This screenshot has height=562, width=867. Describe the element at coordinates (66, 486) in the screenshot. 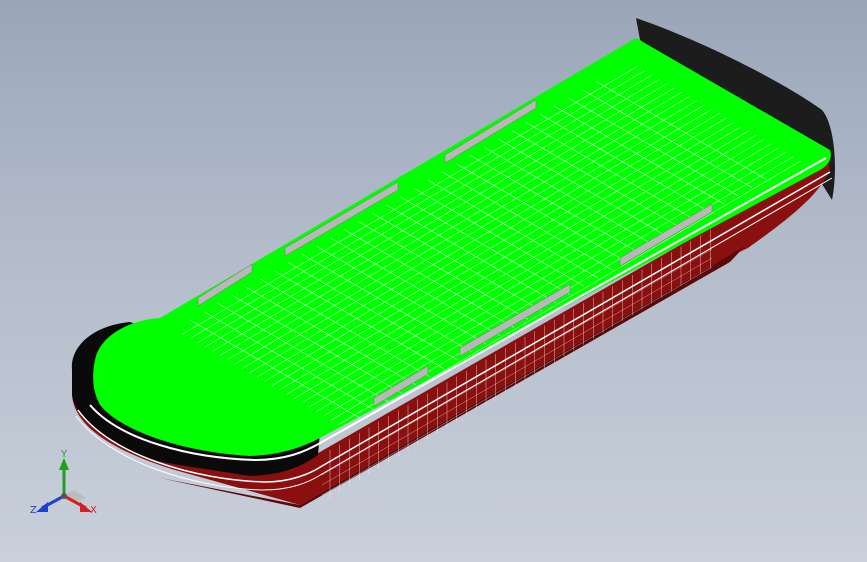

I see `coordinate-triad: Y X Z` at that location.